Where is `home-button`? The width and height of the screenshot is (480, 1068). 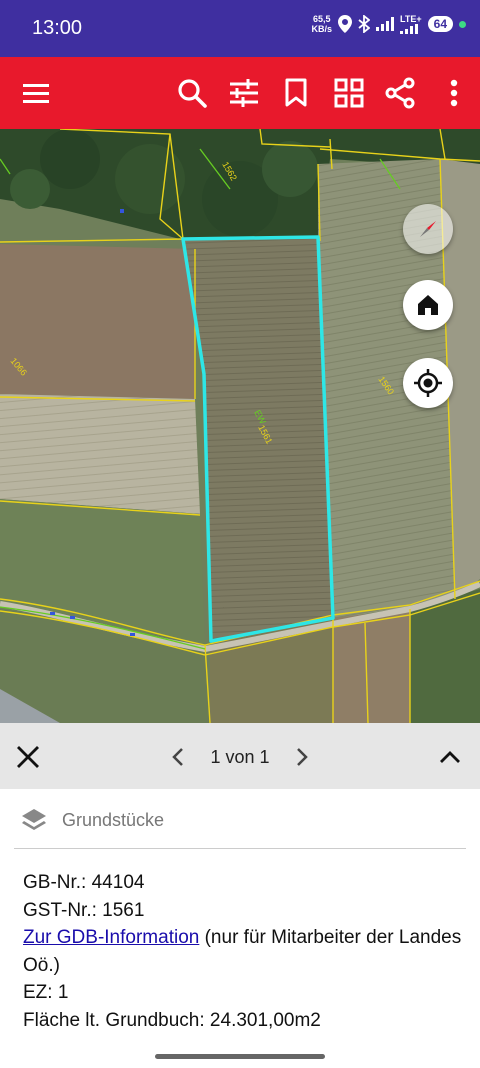 home-button is located at coordinates (428, 305).